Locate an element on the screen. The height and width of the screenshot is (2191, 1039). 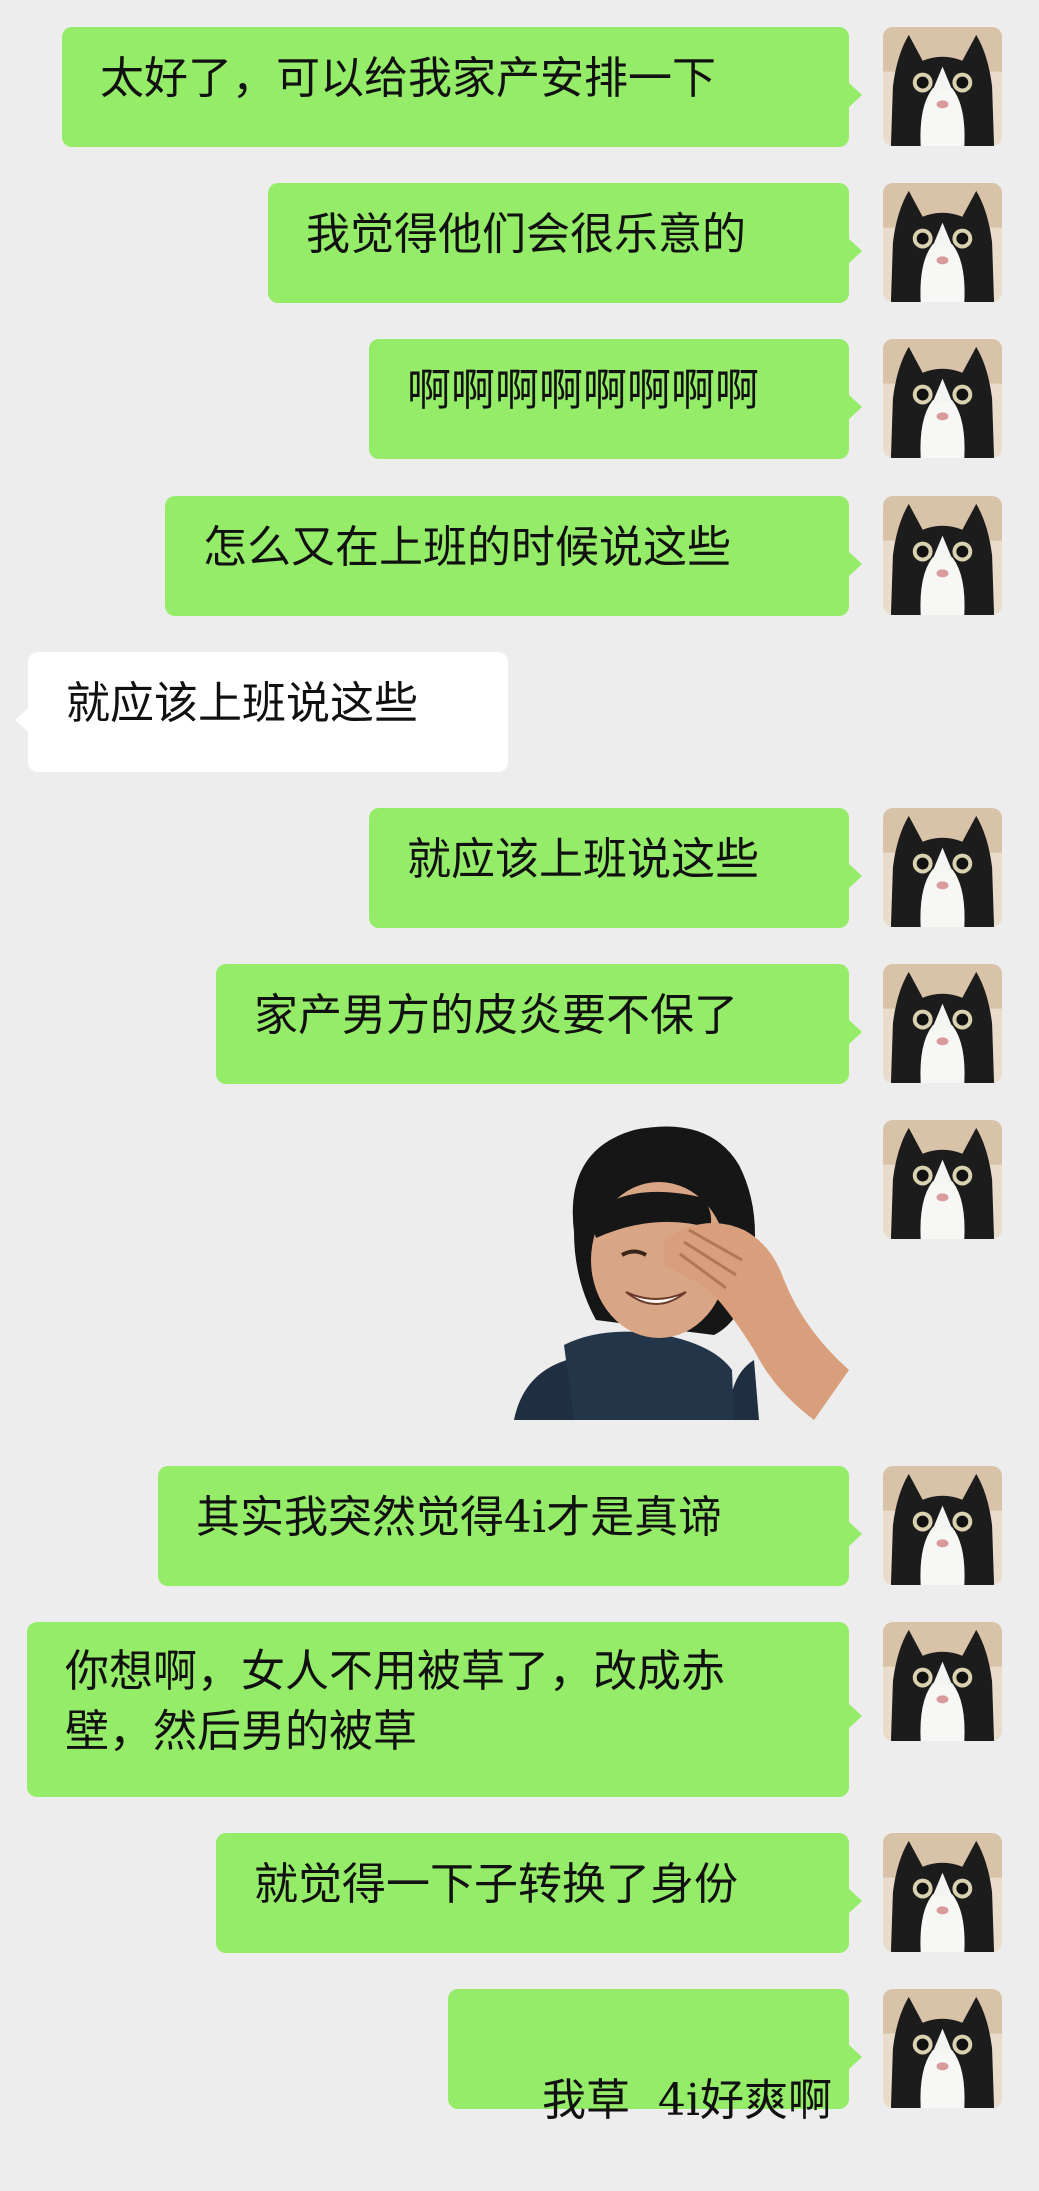
message-text: 就觉得一下子转换了身份 is located at coordinates (496, 1884).